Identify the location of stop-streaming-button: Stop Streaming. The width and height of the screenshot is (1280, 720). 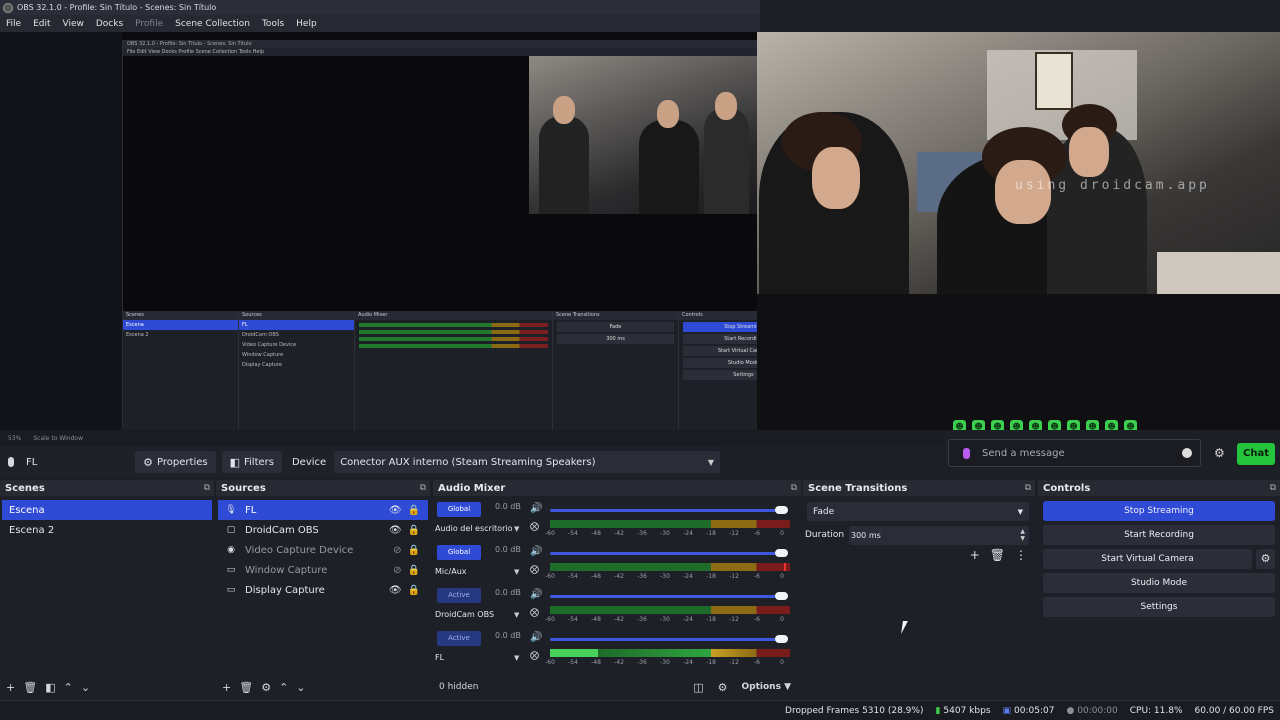
(1159, 511).